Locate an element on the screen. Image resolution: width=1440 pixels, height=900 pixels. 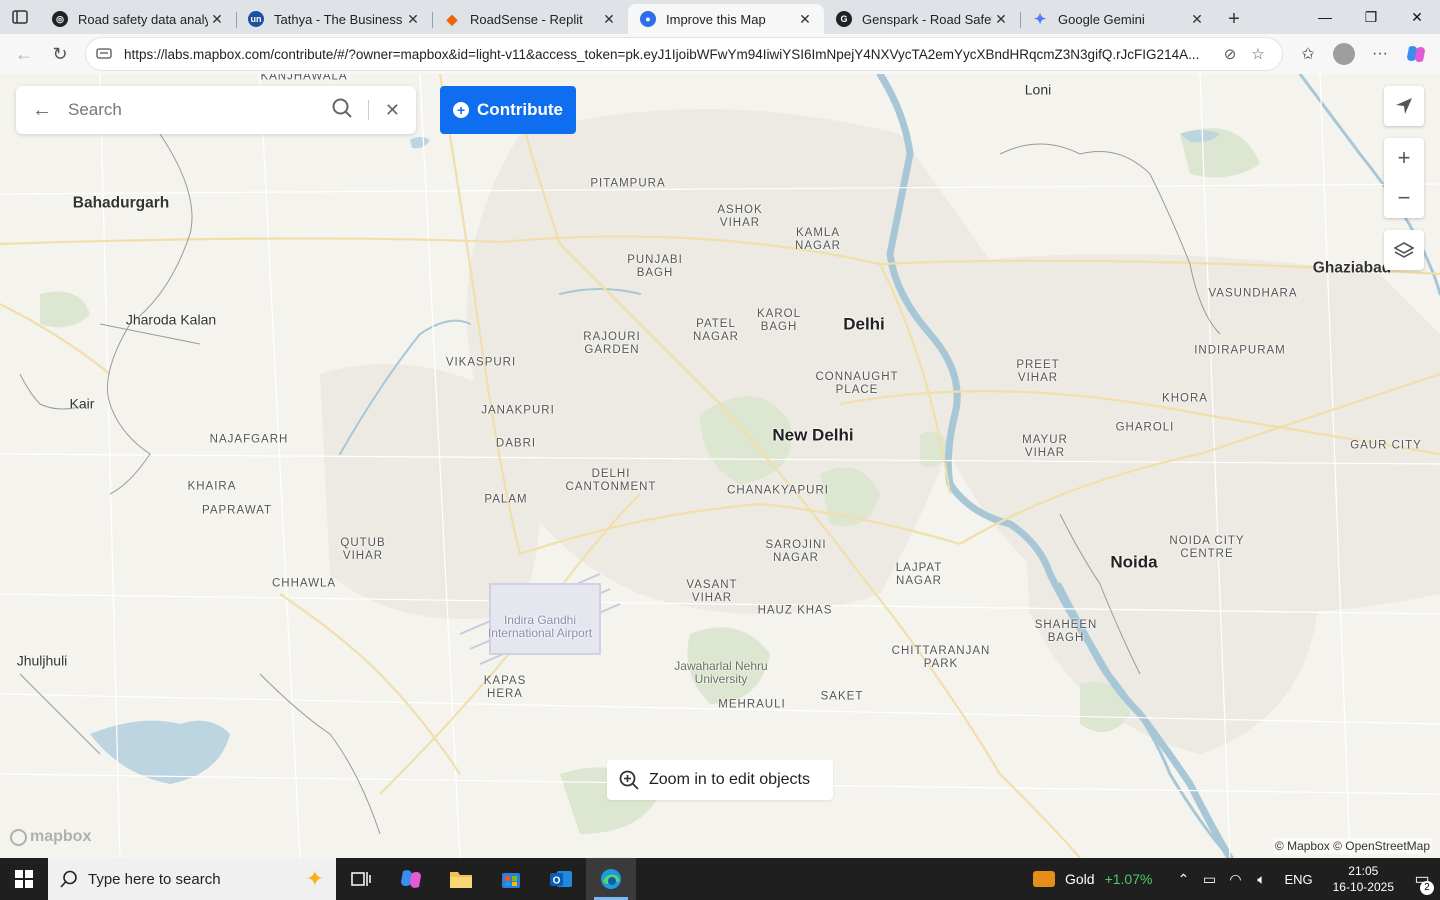
restore-button: ❐ is located at coordinates (1371, 17).